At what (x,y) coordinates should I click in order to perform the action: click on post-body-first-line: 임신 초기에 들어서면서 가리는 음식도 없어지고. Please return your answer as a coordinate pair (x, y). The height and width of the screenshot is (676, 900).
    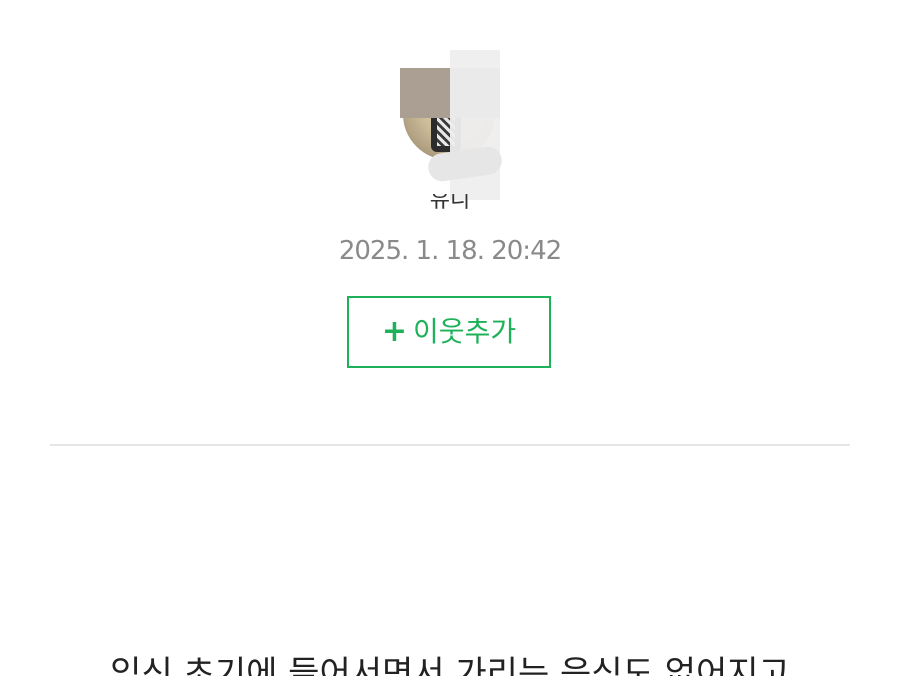
    Looking at the image, I should click on (450, 665).